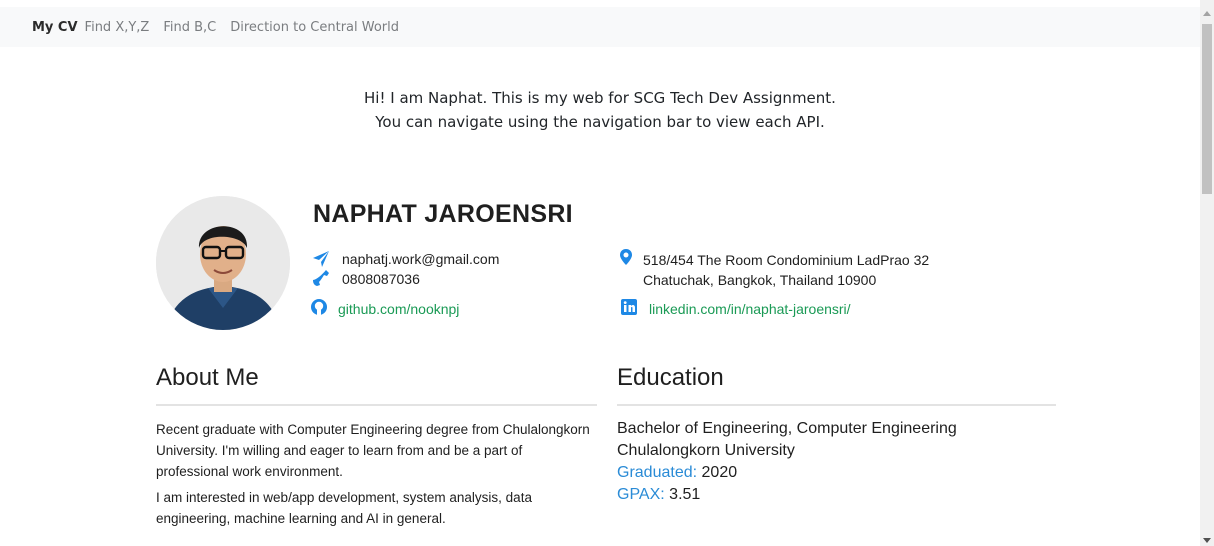  I want to click on gpax-value: 3.51, so click(685, 494).